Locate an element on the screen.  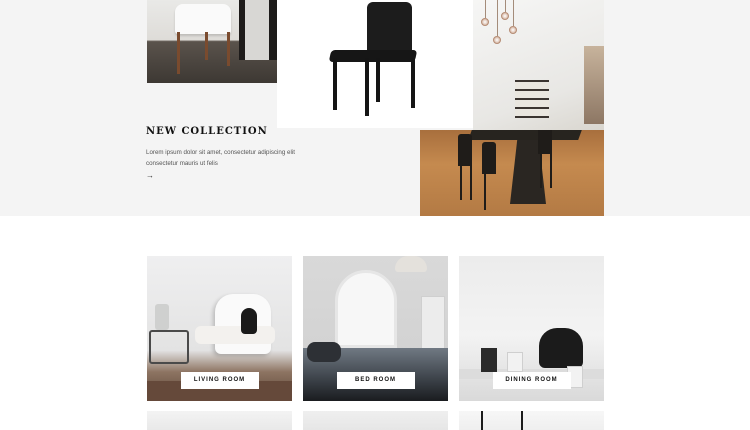
hero-photo-dining-table is located at coordinates (512, 173).